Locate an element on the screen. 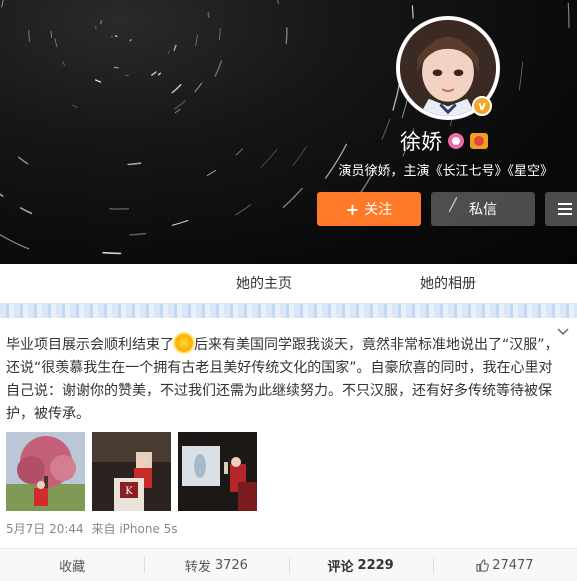 This screenshot has height=581, width=577. like-icon is located at coordinates (483, 565).